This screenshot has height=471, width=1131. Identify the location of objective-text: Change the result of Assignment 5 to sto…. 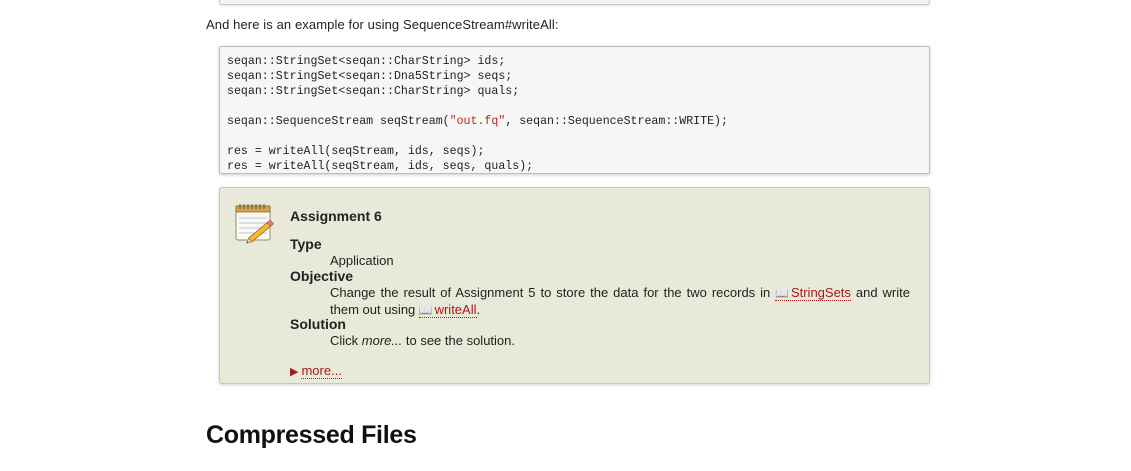
(620, 302).